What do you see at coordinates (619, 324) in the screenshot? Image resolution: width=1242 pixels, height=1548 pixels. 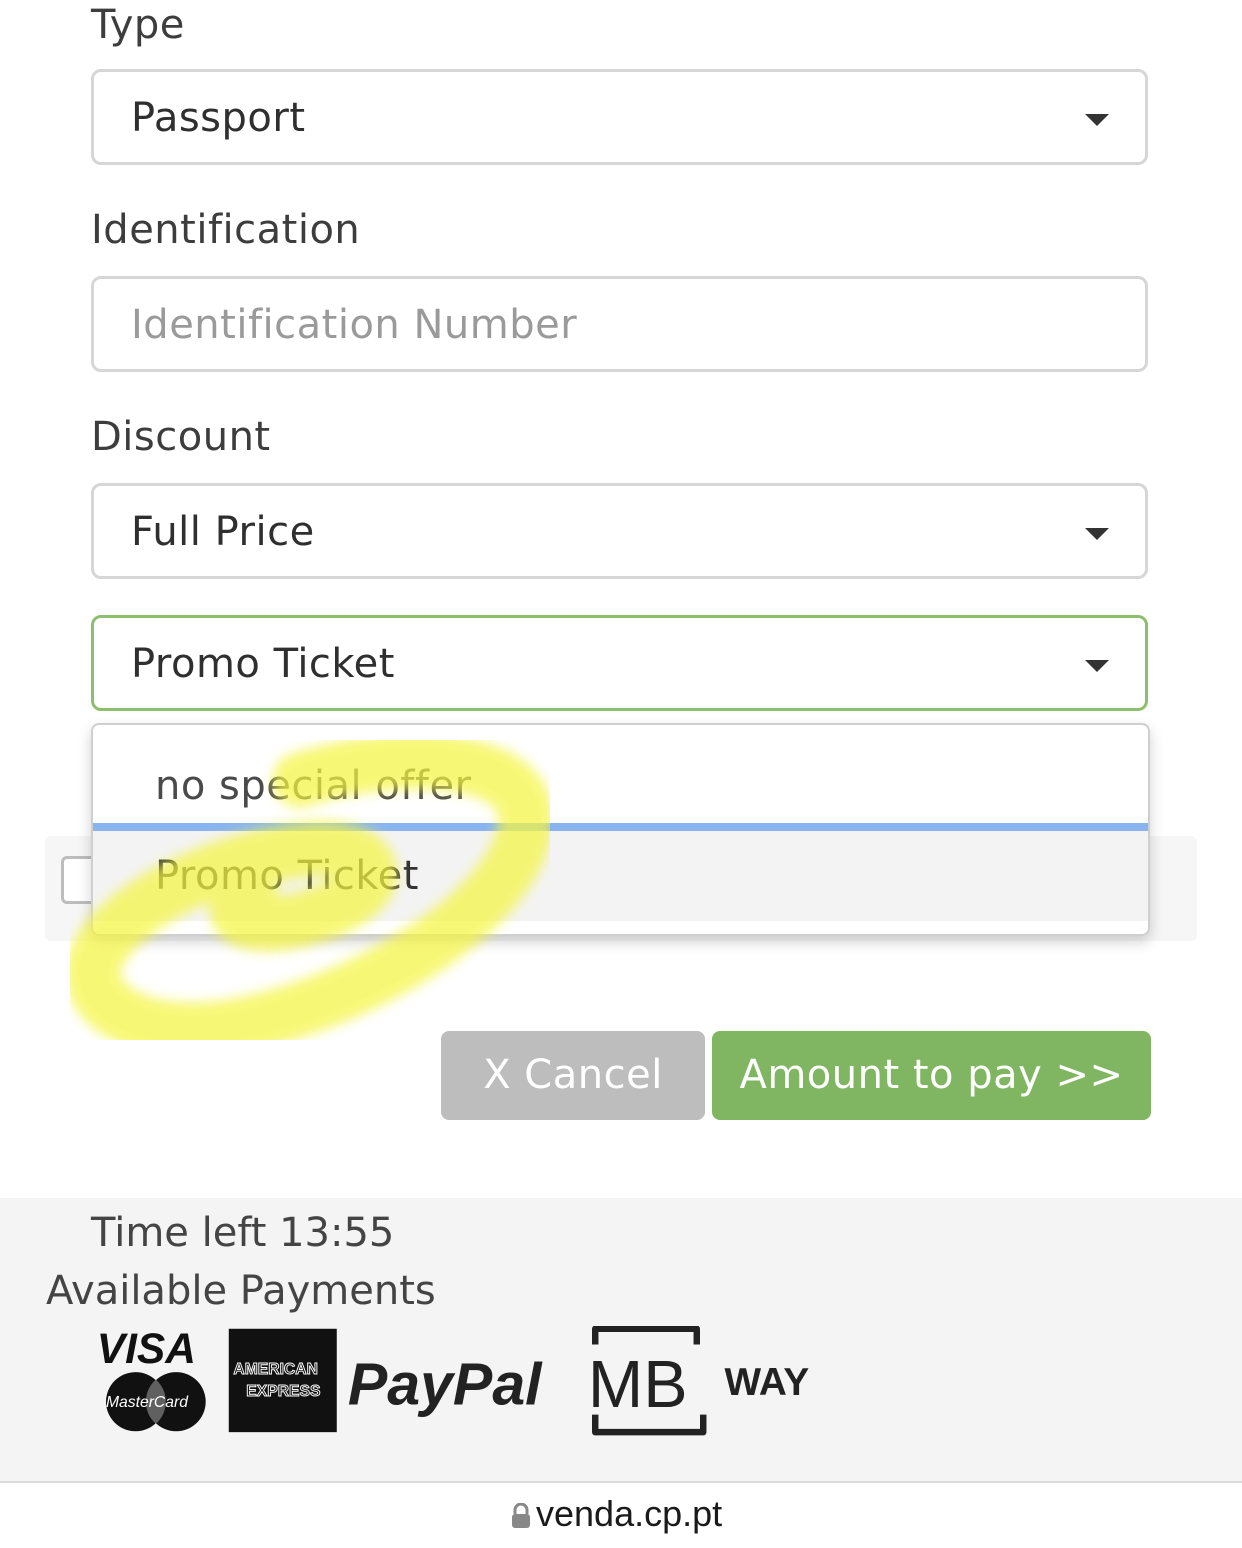 I see `identification-input: Identification Number` at bounding box center [619, 324].